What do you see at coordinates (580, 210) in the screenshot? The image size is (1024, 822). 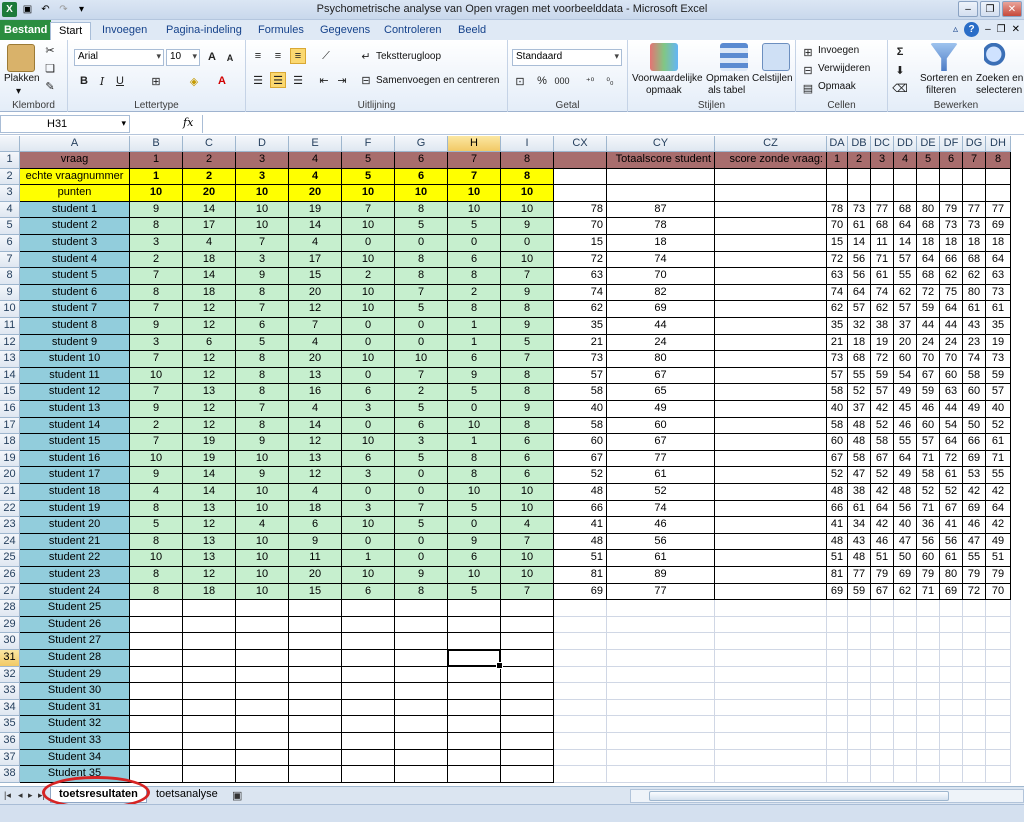 I see `cx-score-cell: 78` at bounding box center [580, 210].